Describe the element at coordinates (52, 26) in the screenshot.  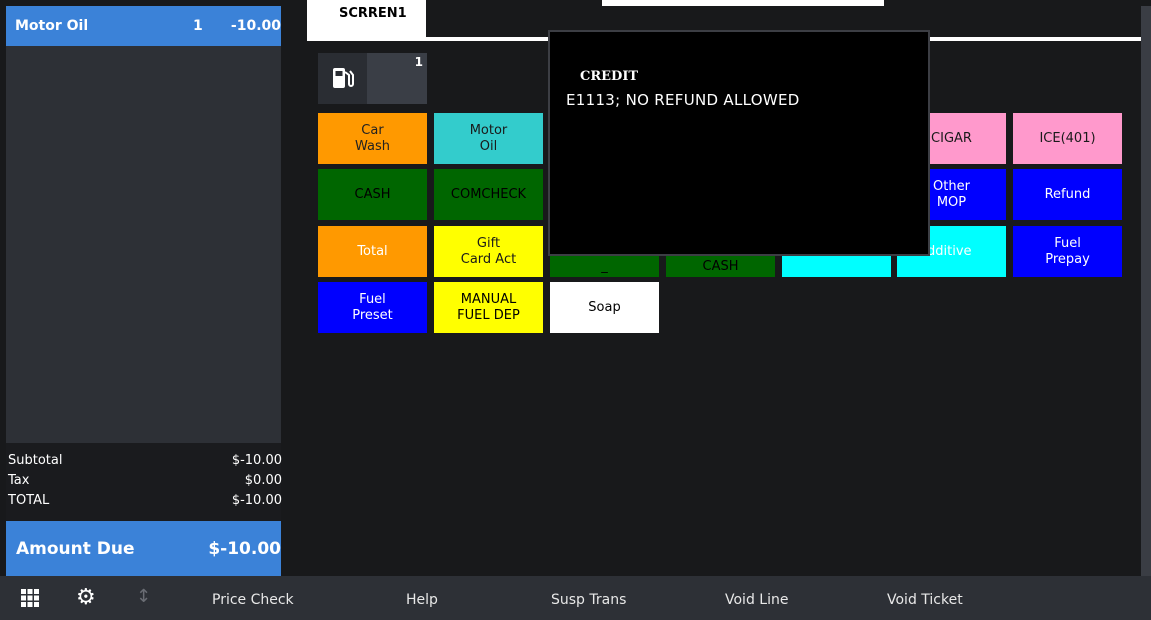
I see `line-item-name: Motor Oil` at that location.